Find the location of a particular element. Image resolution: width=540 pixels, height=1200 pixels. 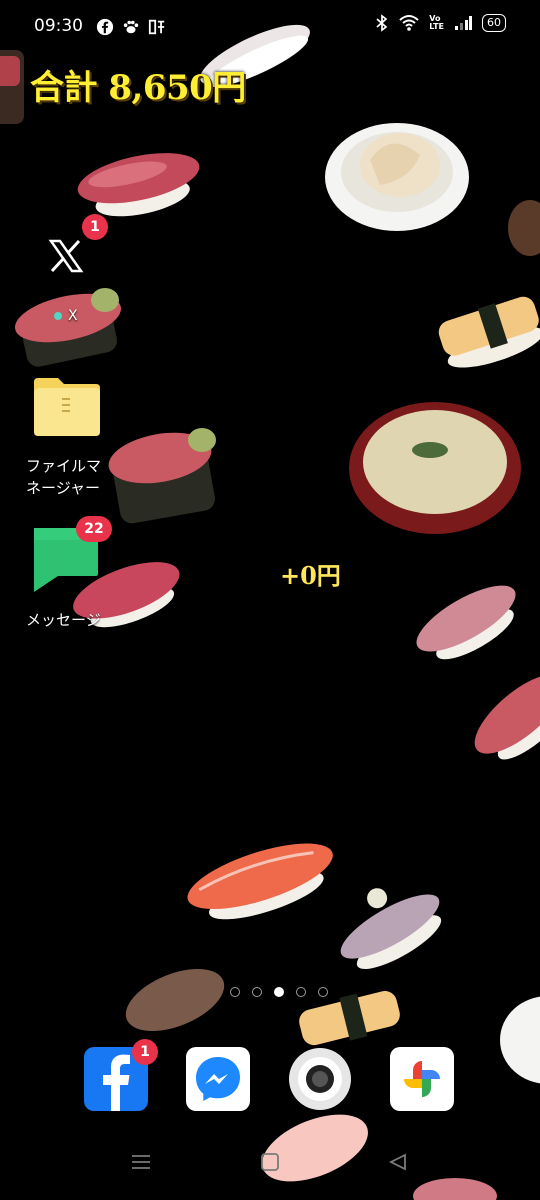

dock-facebook: 1 is located at coordinates (121, 1075).